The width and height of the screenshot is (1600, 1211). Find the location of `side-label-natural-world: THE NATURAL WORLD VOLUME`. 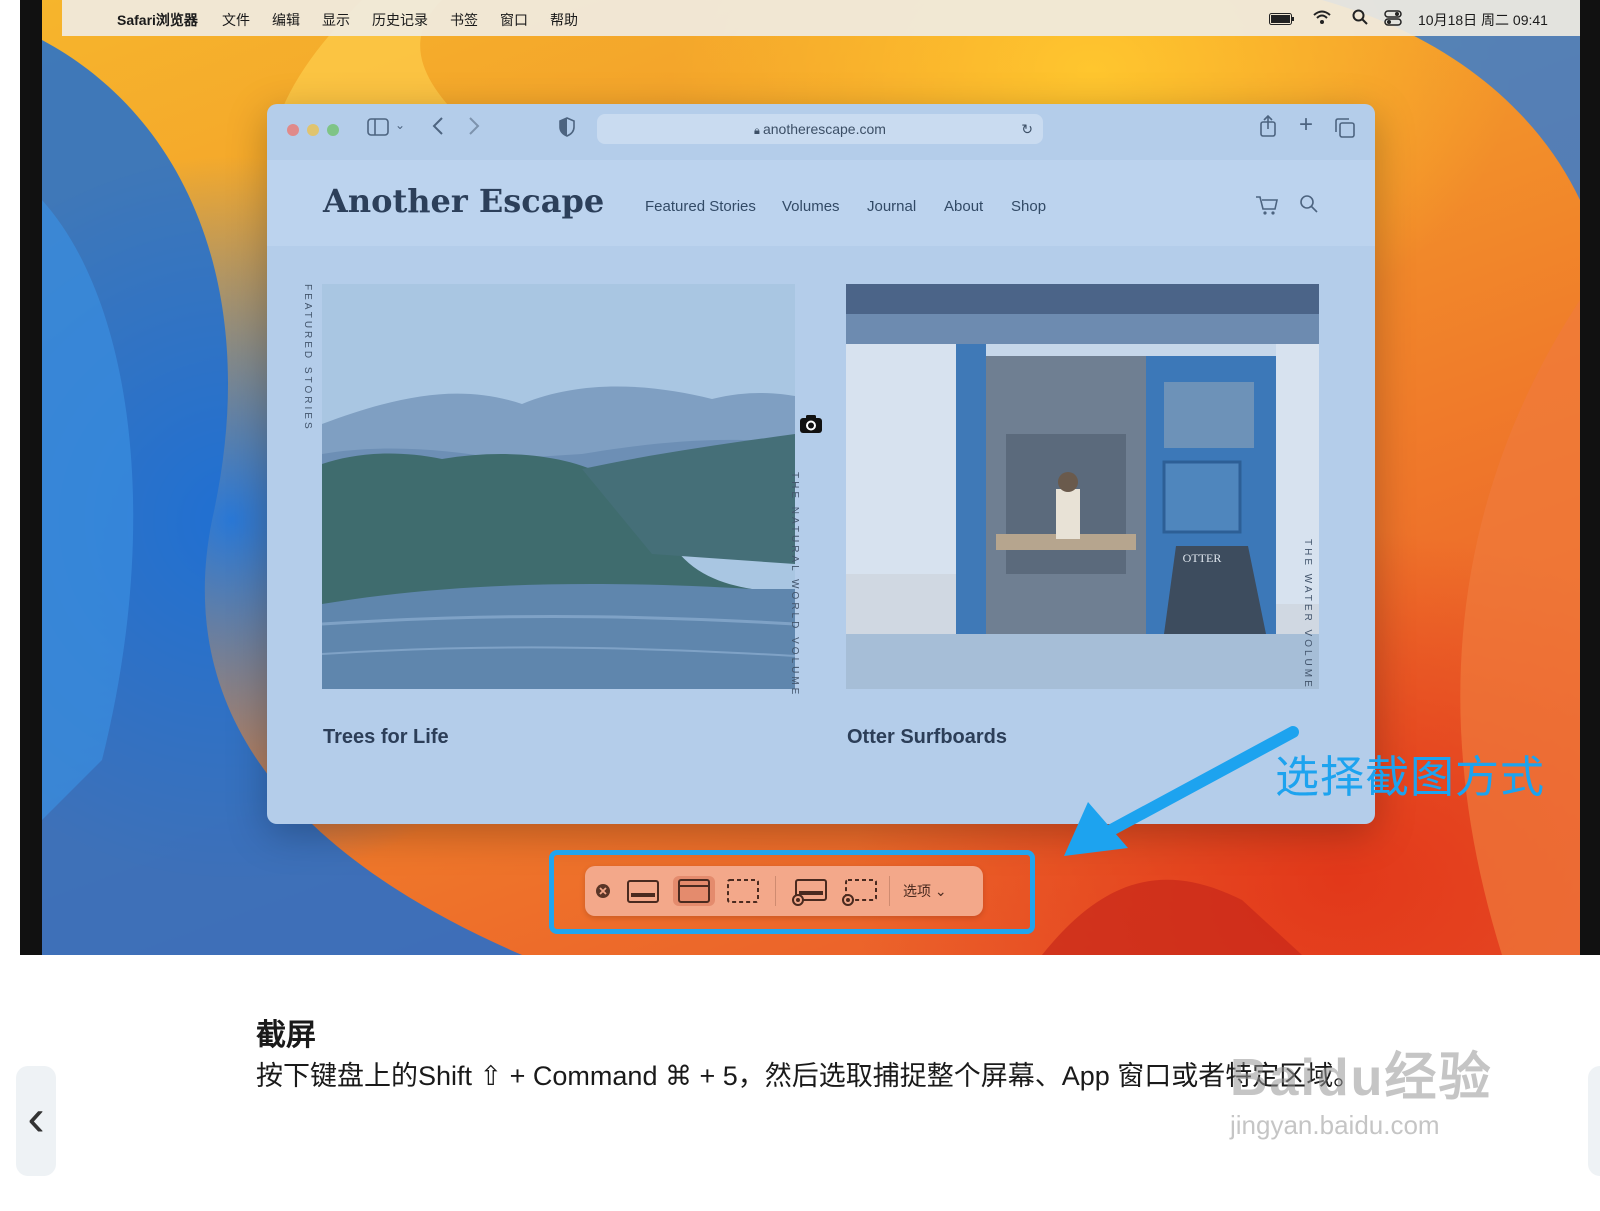

side-label-natural-world: THE NATURAL WORLD VOLUME is located at coordinates (794, 585).